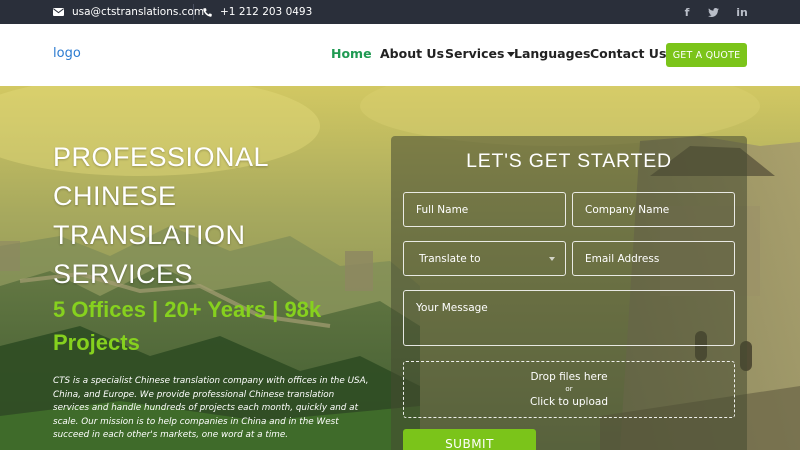 This screenshot has width=800, height=450. I want to click on click-to-upload-text: Click to upload, so click(569, 402).